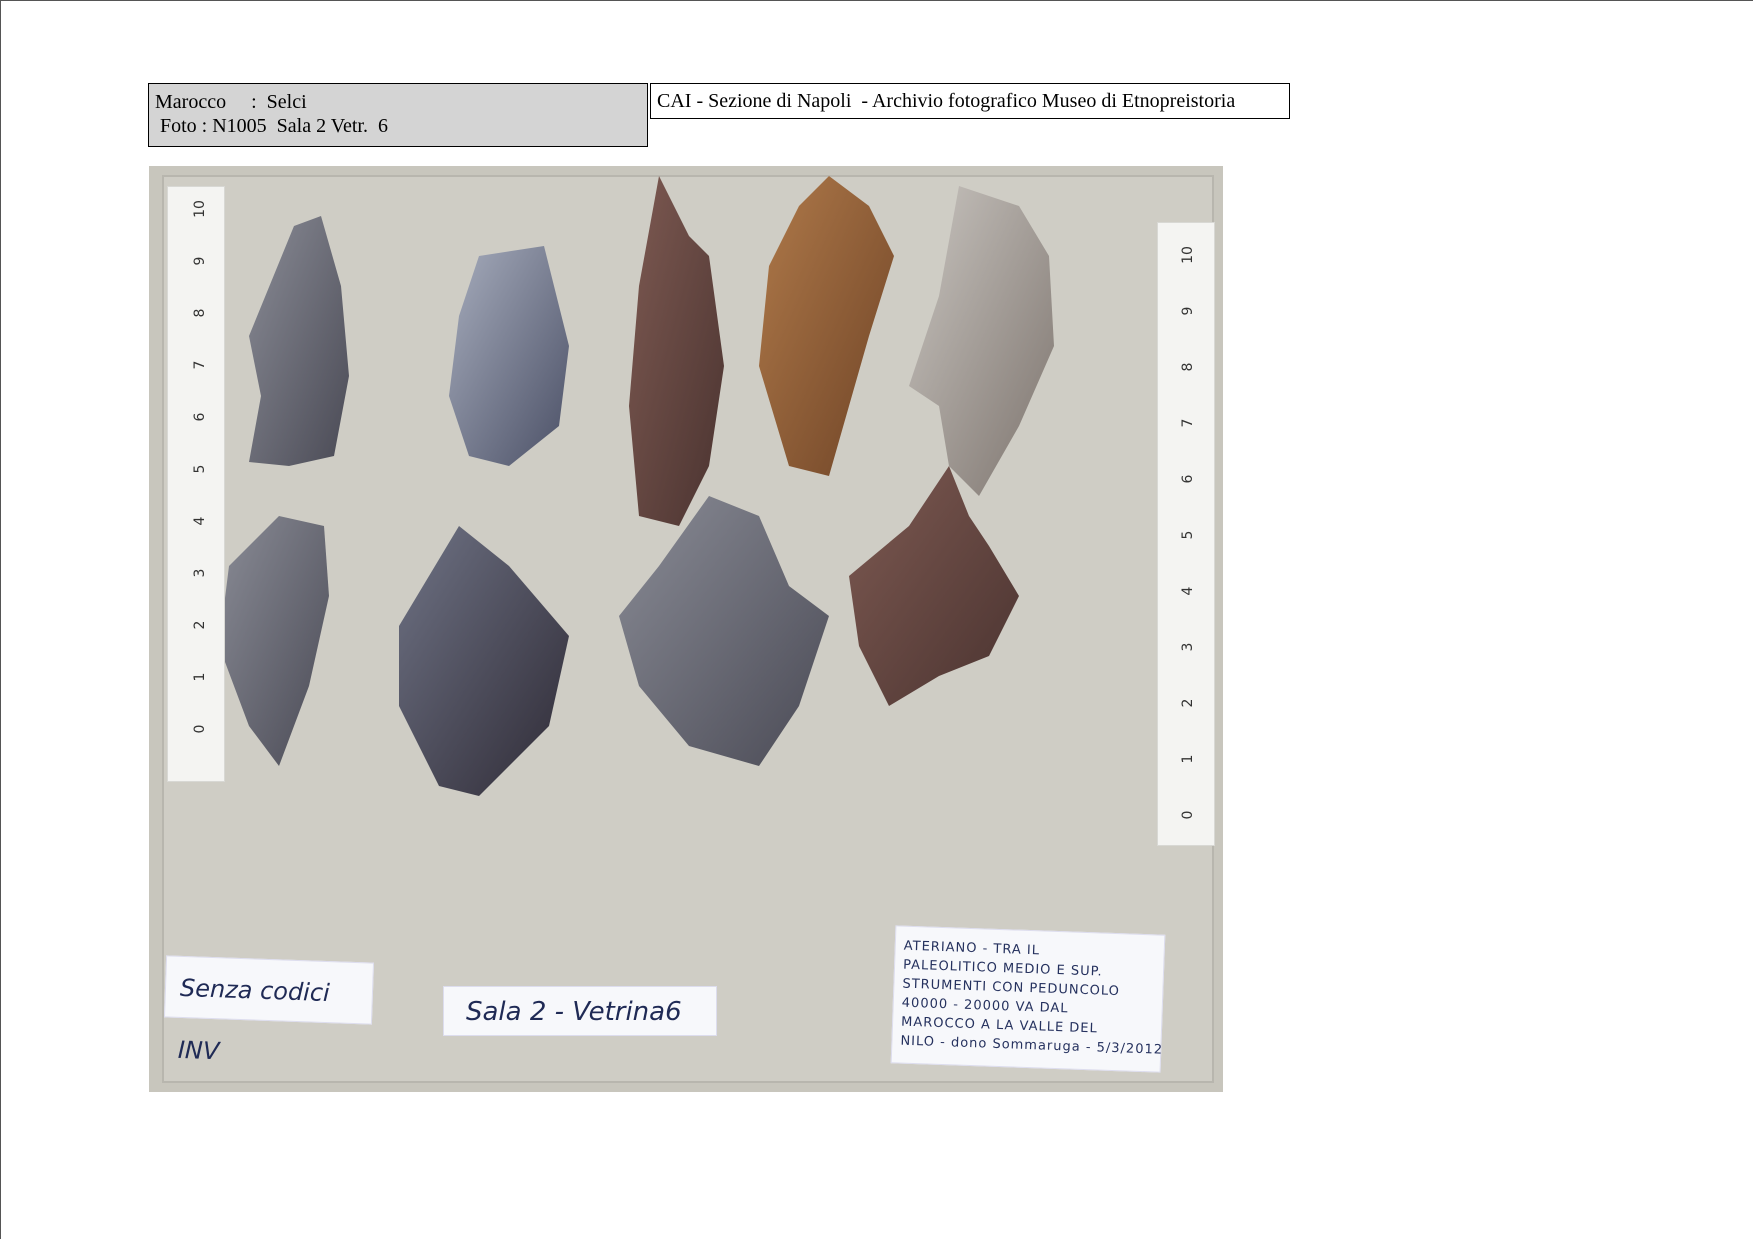 This screenshot has width=1754, height=1240. What do you see at coordinates (1188, 703) in the screenshot?
I see `ruler-right-tick: 2` at bounding box center [1188, 703].